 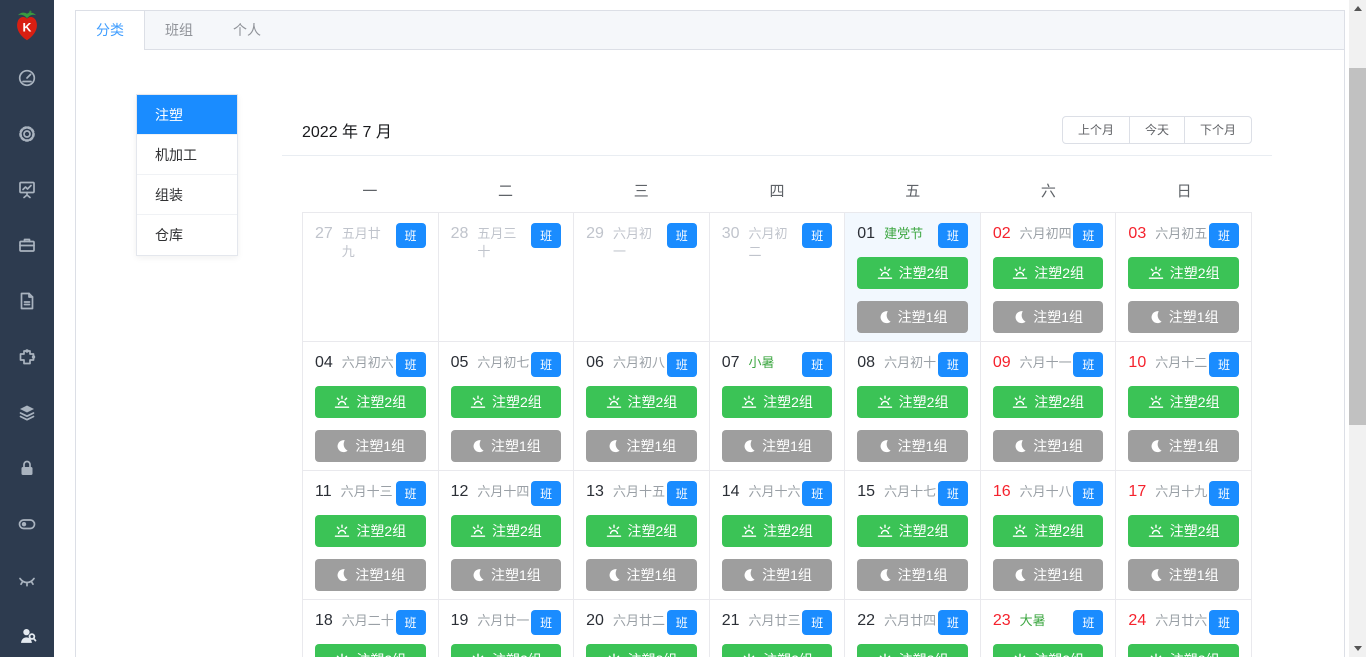 I want to click on category-item: 机加工, so click(x=187, y=155).